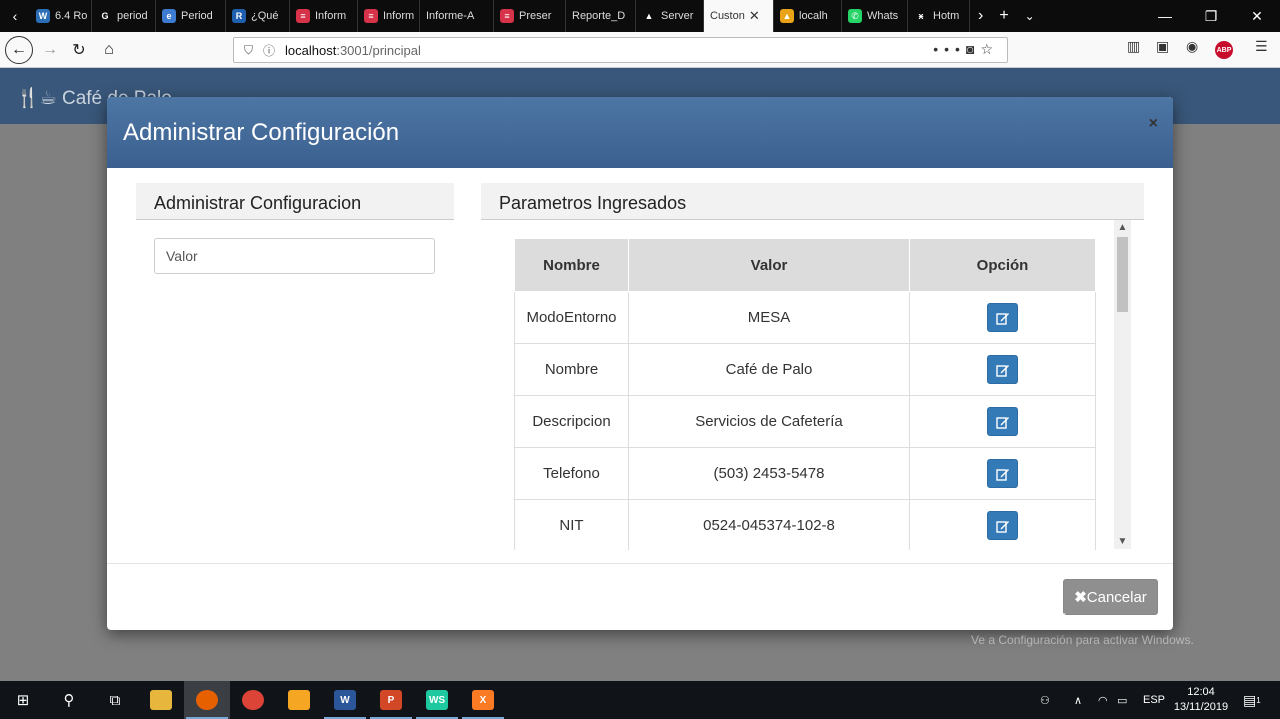 The image size is (1280, 719). Describe the element at coordinates (269, 50) in the screenshot. I see `site-info-icon: ⓘ` at that location.